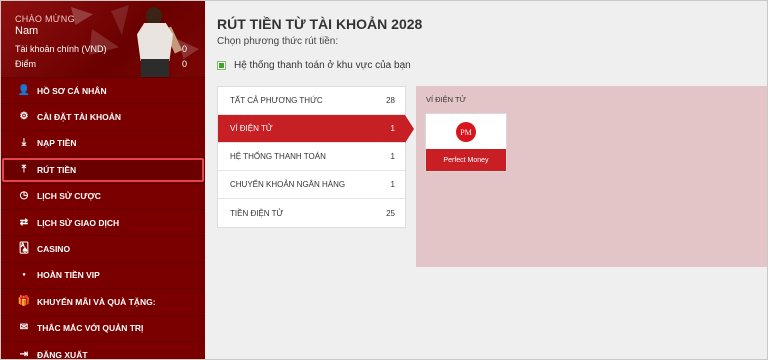  Describe the element at coordinates (27, 31) in the screenshot. I see `user-name: Nam` at that location.